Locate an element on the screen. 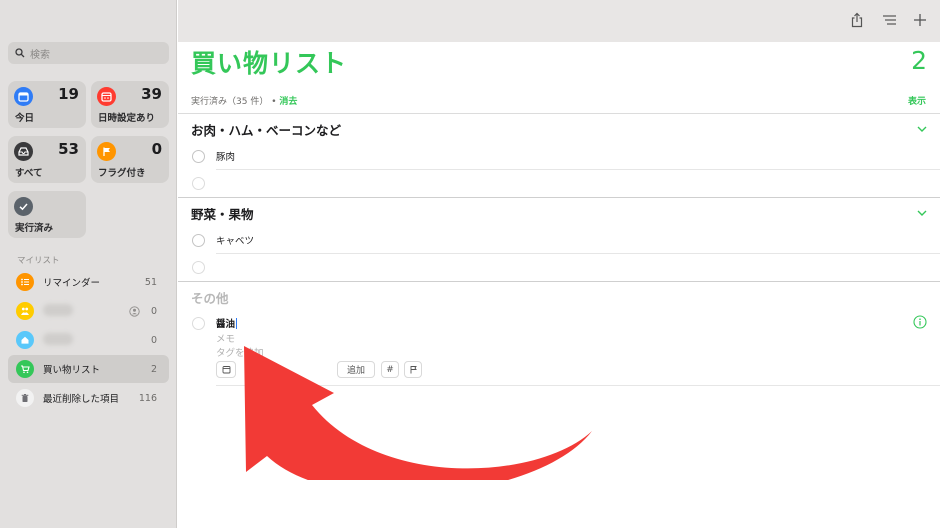 This screenshot has width=940, height=528. text-cursor is located at coordinates (237, 323).